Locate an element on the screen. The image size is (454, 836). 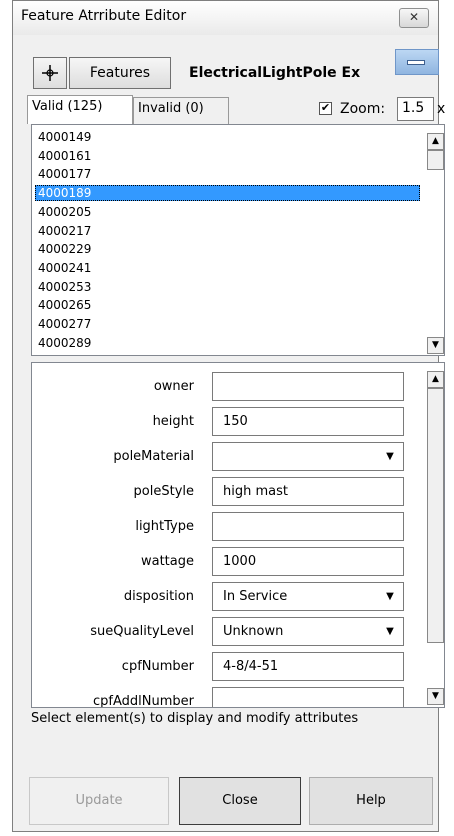
tab-invalid: Invalid (0) is located at coordinates (181, 110).